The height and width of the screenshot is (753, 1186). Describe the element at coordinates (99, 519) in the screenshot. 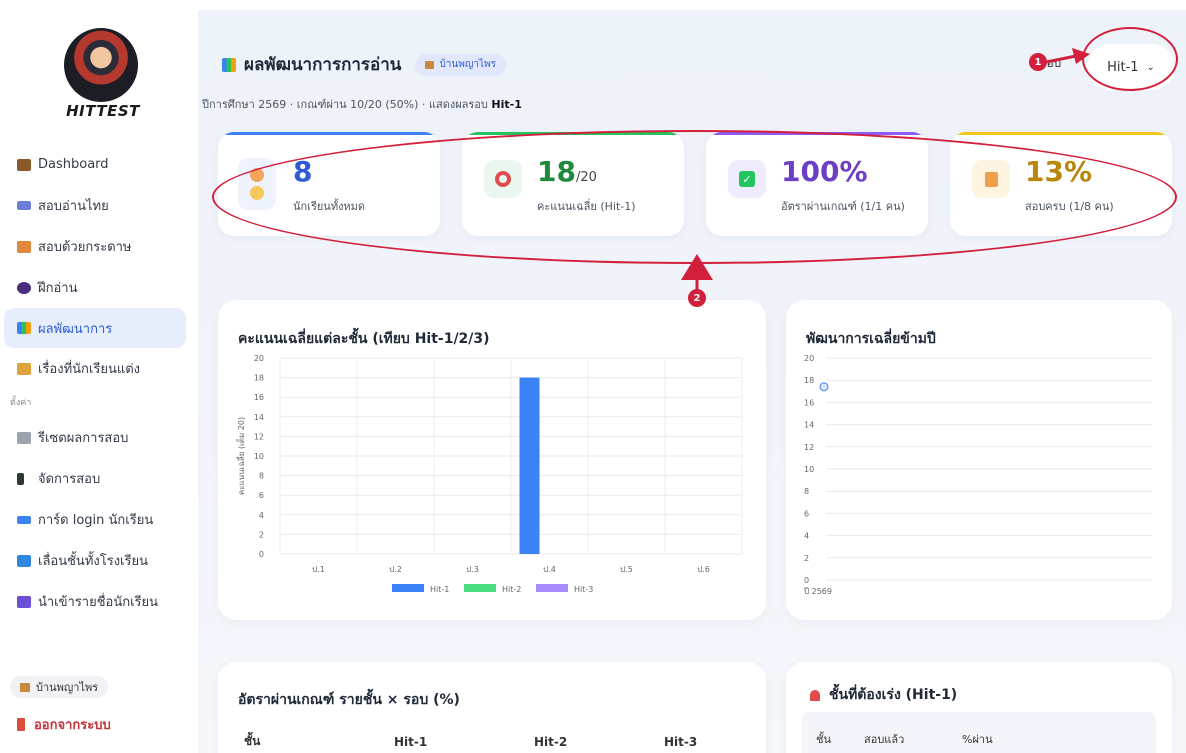

I see `sidebar-item-login-cards: การ์ด login นักเรียน` at that location.